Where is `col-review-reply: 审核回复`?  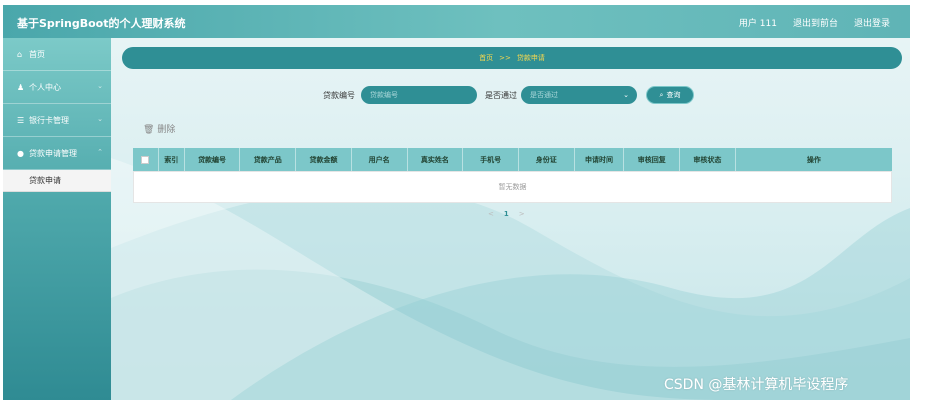
col-review-reply: 审核回复 is located at coordinates (652, 159).